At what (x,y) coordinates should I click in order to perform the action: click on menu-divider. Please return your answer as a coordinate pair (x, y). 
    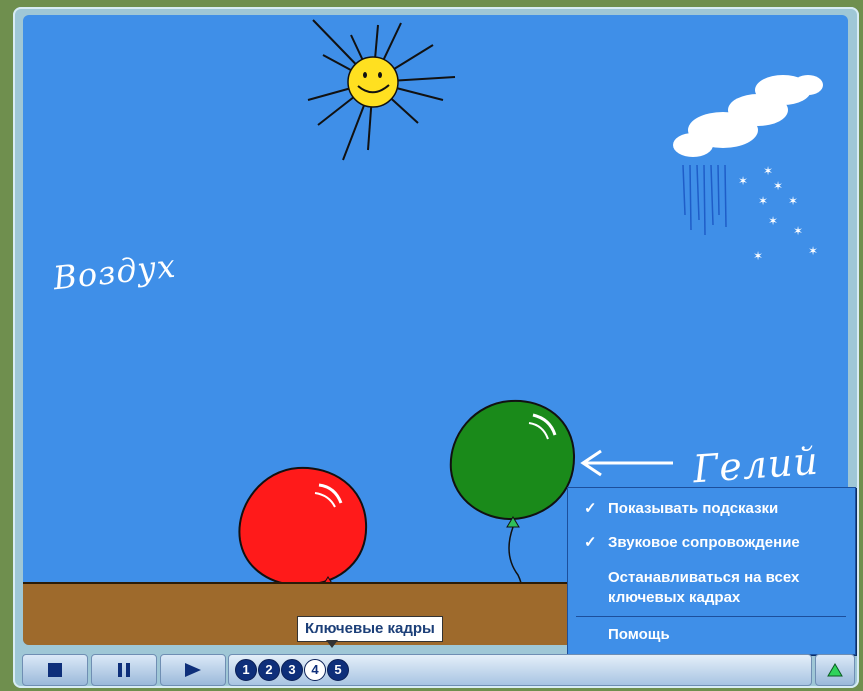
    Looking at the image, I should click on (711, 616).